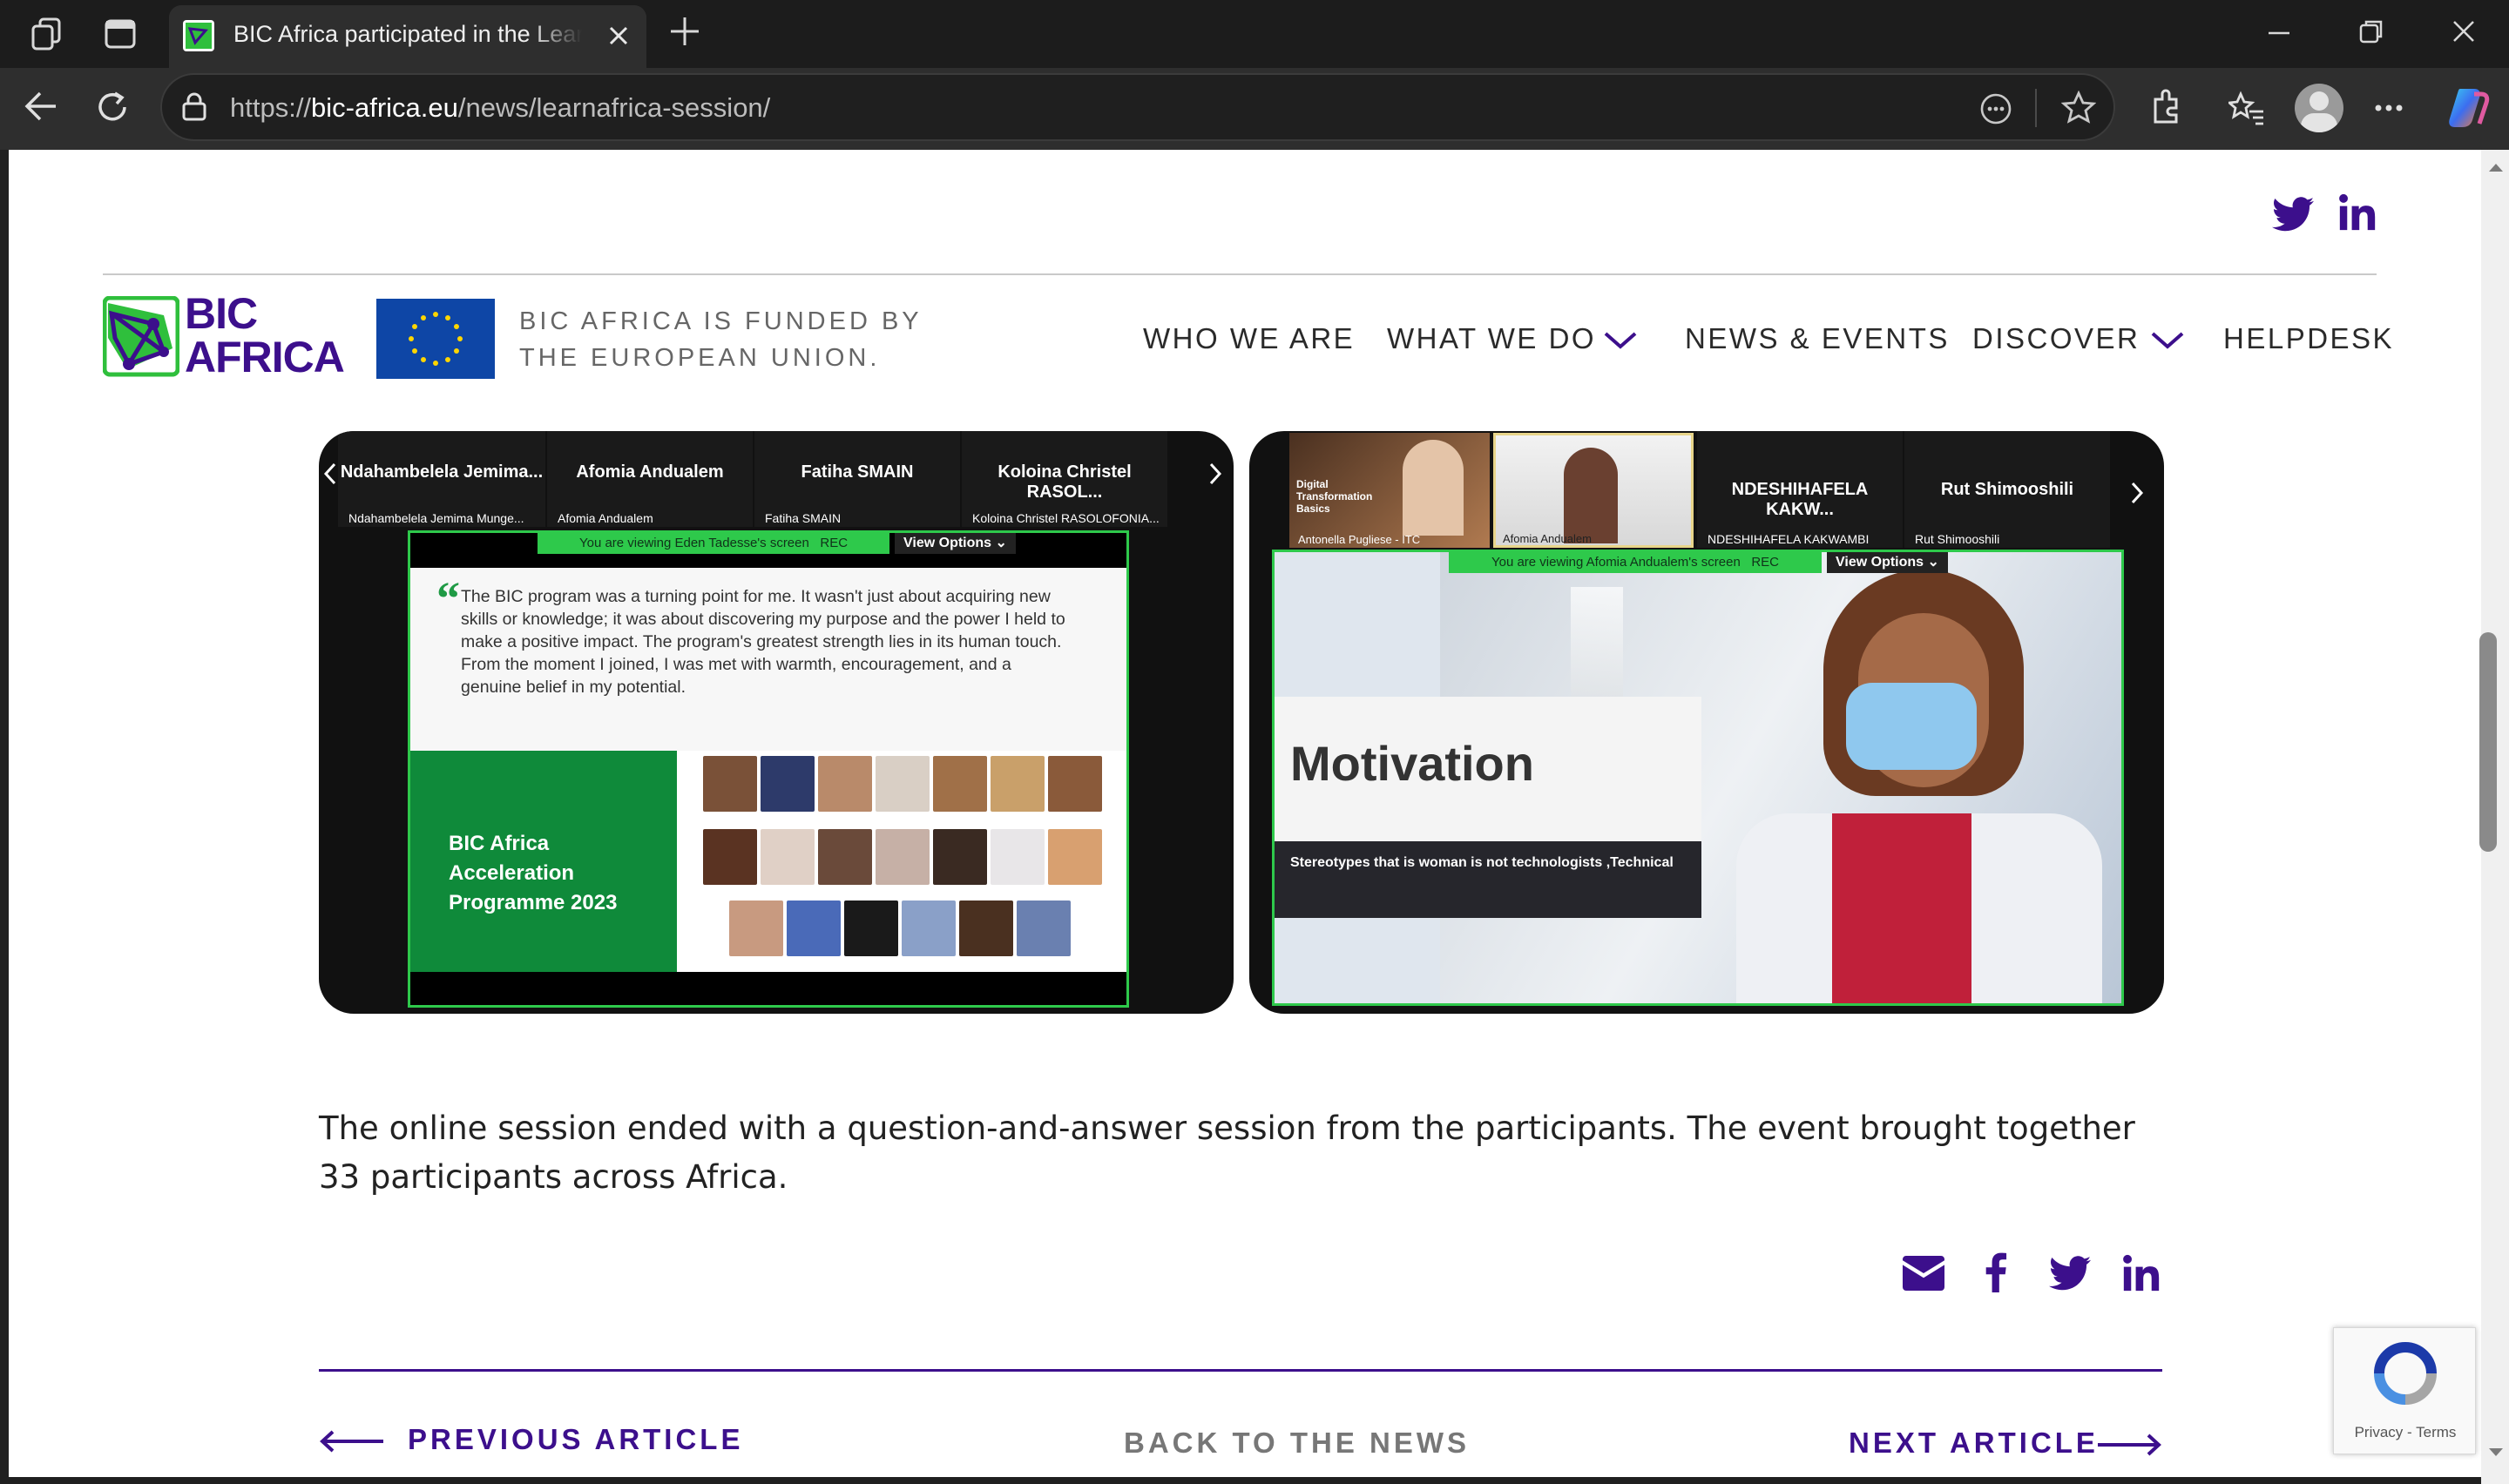 This screenshot has width=2509, height=1484. I want to click on add-favorite-star-icon, so click(2078, 108).